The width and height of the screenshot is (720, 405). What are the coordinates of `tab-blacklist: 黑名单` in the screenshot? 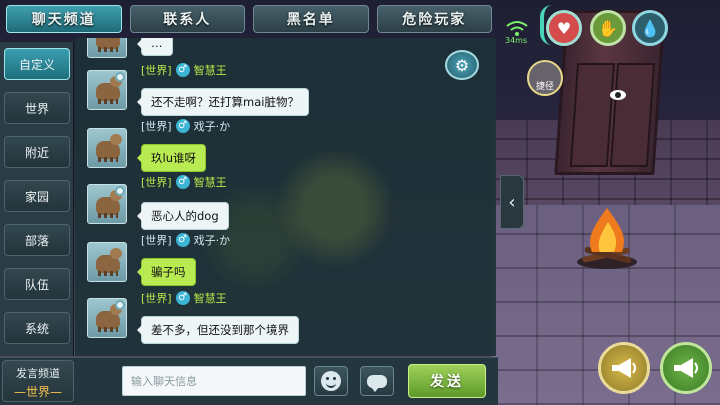 It's located at (311, 19).